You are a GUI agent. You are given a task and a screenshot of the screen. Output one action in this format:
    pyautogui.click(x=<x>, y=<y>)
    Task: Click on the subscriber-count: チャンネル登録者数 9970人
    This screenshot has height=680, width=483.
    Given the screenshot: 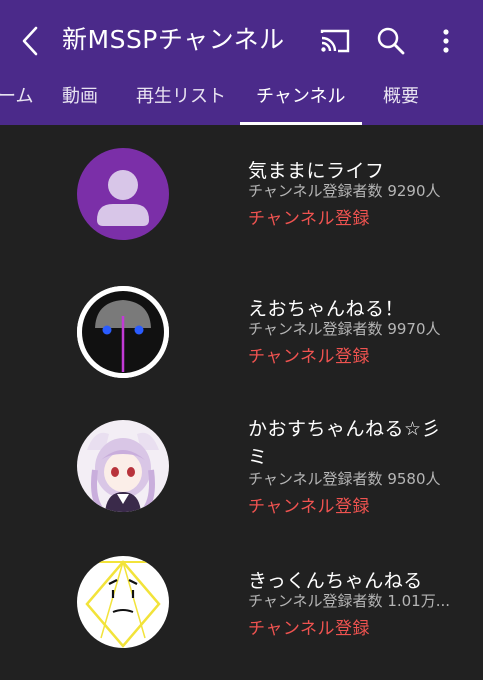 What is the action you would take?
    pyautogui.click(x=344, y=329)
    